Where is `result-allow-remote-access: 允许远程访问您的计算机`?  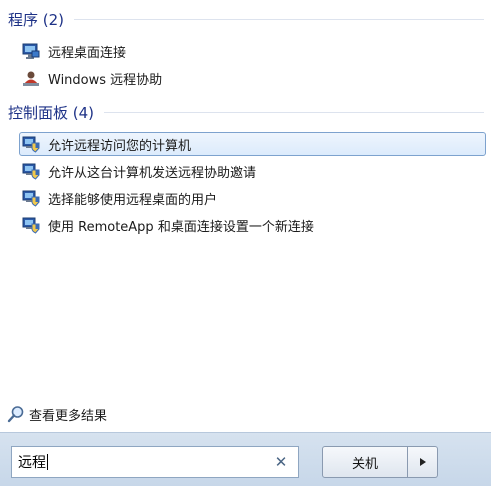
result-allow-remote-access: 允许远程访问您的计算机 is located at coordinates (252, 144).